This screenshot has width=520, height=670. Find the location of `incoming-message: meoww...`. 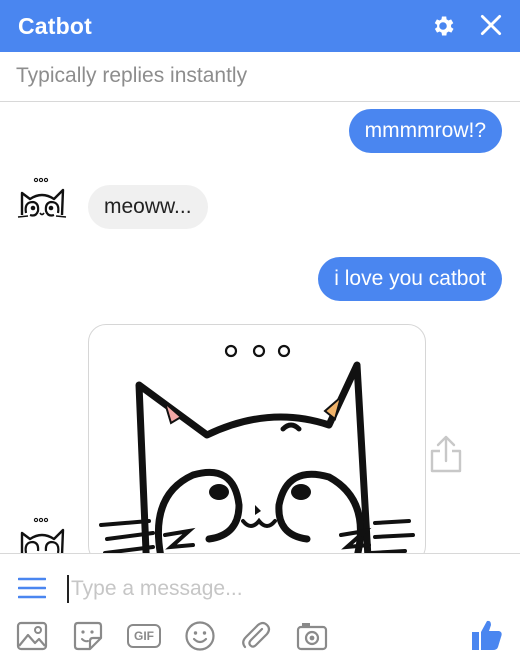

incoming-message: meoww... is located at coordinates (148, 207).